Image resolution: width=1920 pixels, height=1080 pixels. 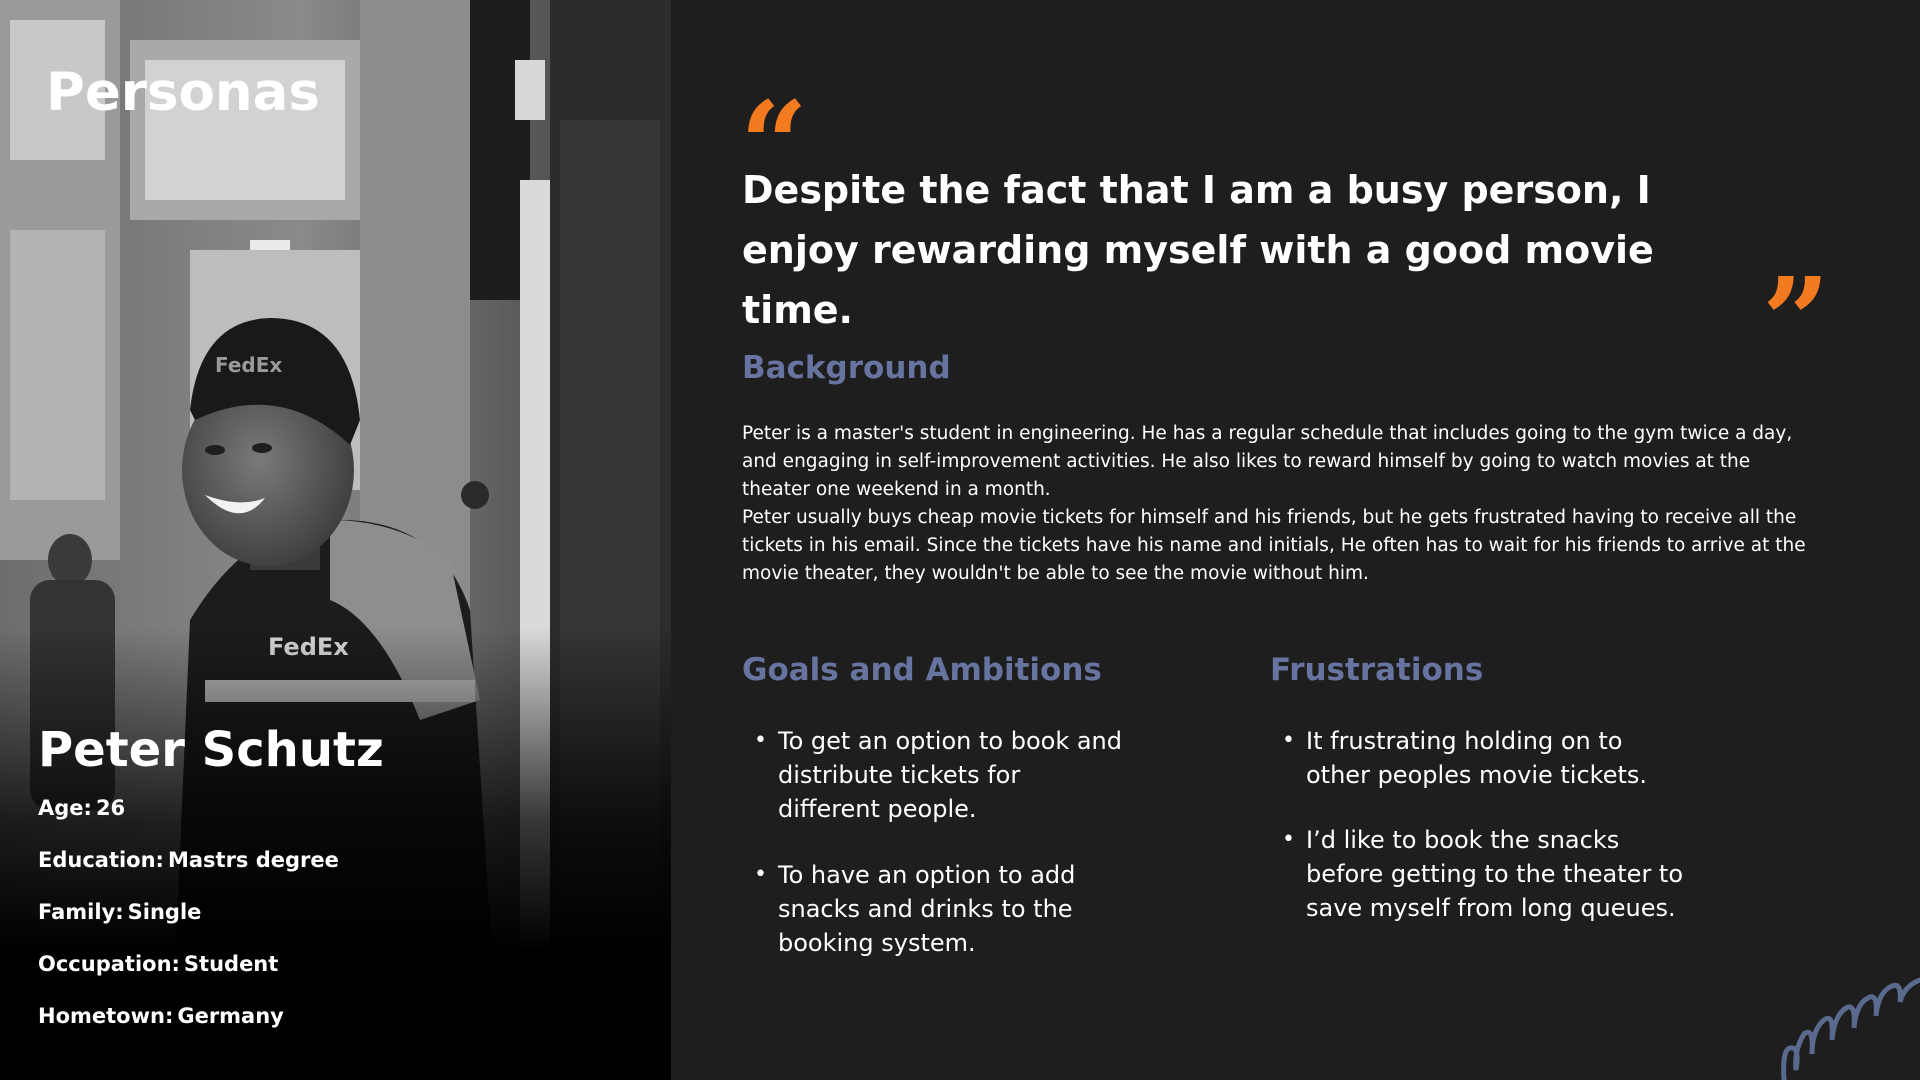 What do you see at coordinates (158, 964) in the screenshot?
I see `fact-occupation: Occupation: Student` at bounding box center [158, 964].